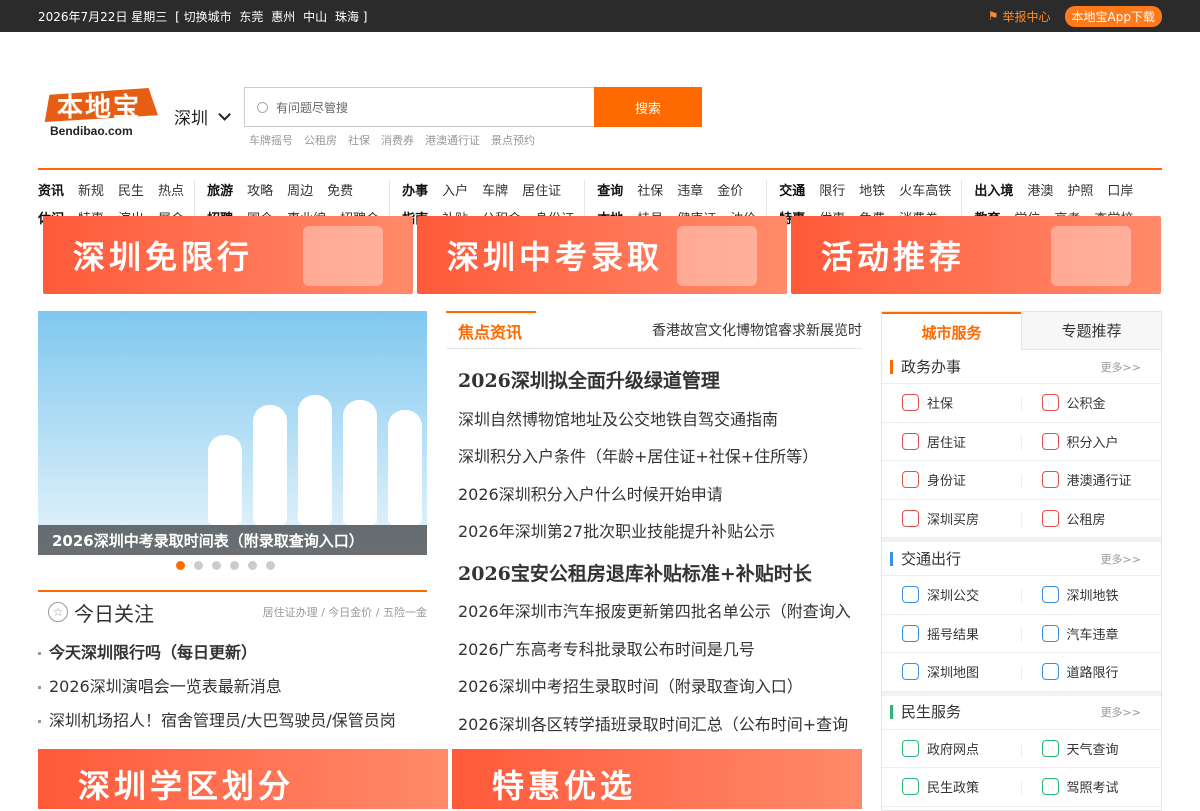 This screenshot has width=1200, height=811. Describe the element at coordinates (654, 575) in the screenshot. I see `news-item: 2026宝安公租房退库补贴标准+补贴时长` at that location.